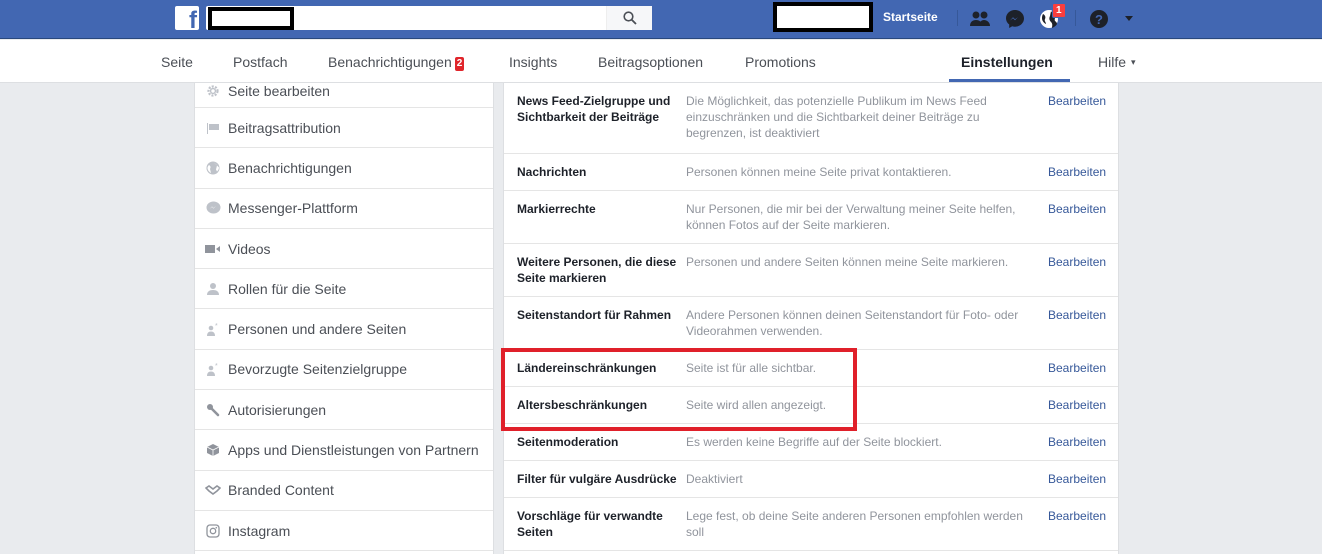 The image size is (1322, 554). What do you see at coordinates (1059, 10) in the screenshot?
I see `notifications-badge: 1` at bounding box center [1059, 10].